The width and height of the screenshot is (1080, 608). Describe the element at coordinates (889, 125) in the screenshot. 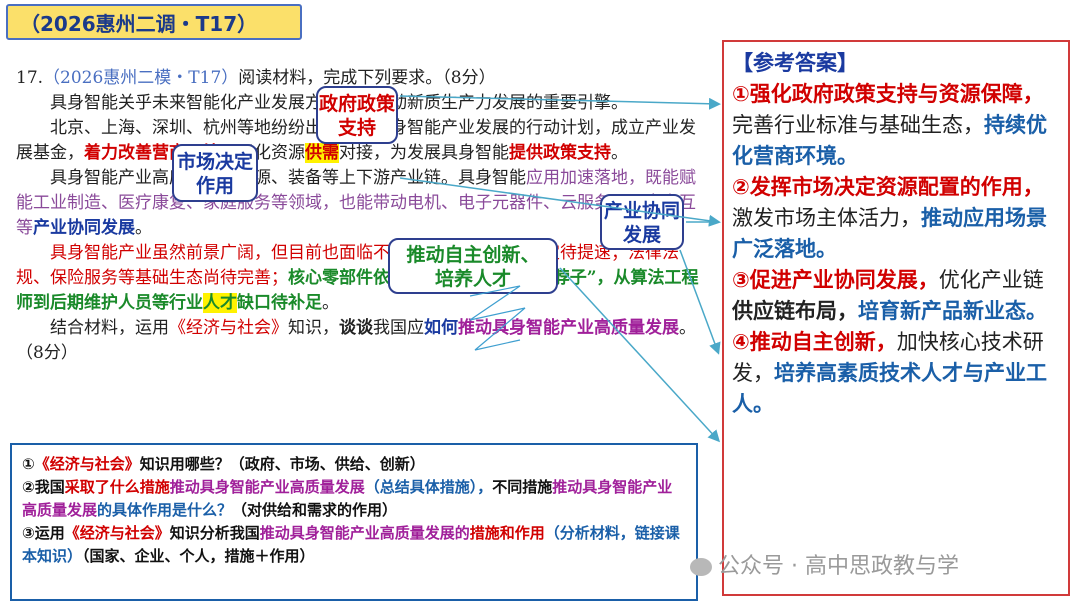

I see `answer-item-1: ①强化政府政策支持与资源保障，完善行业标准与基础生态，持续优化营商环境。` at that location.